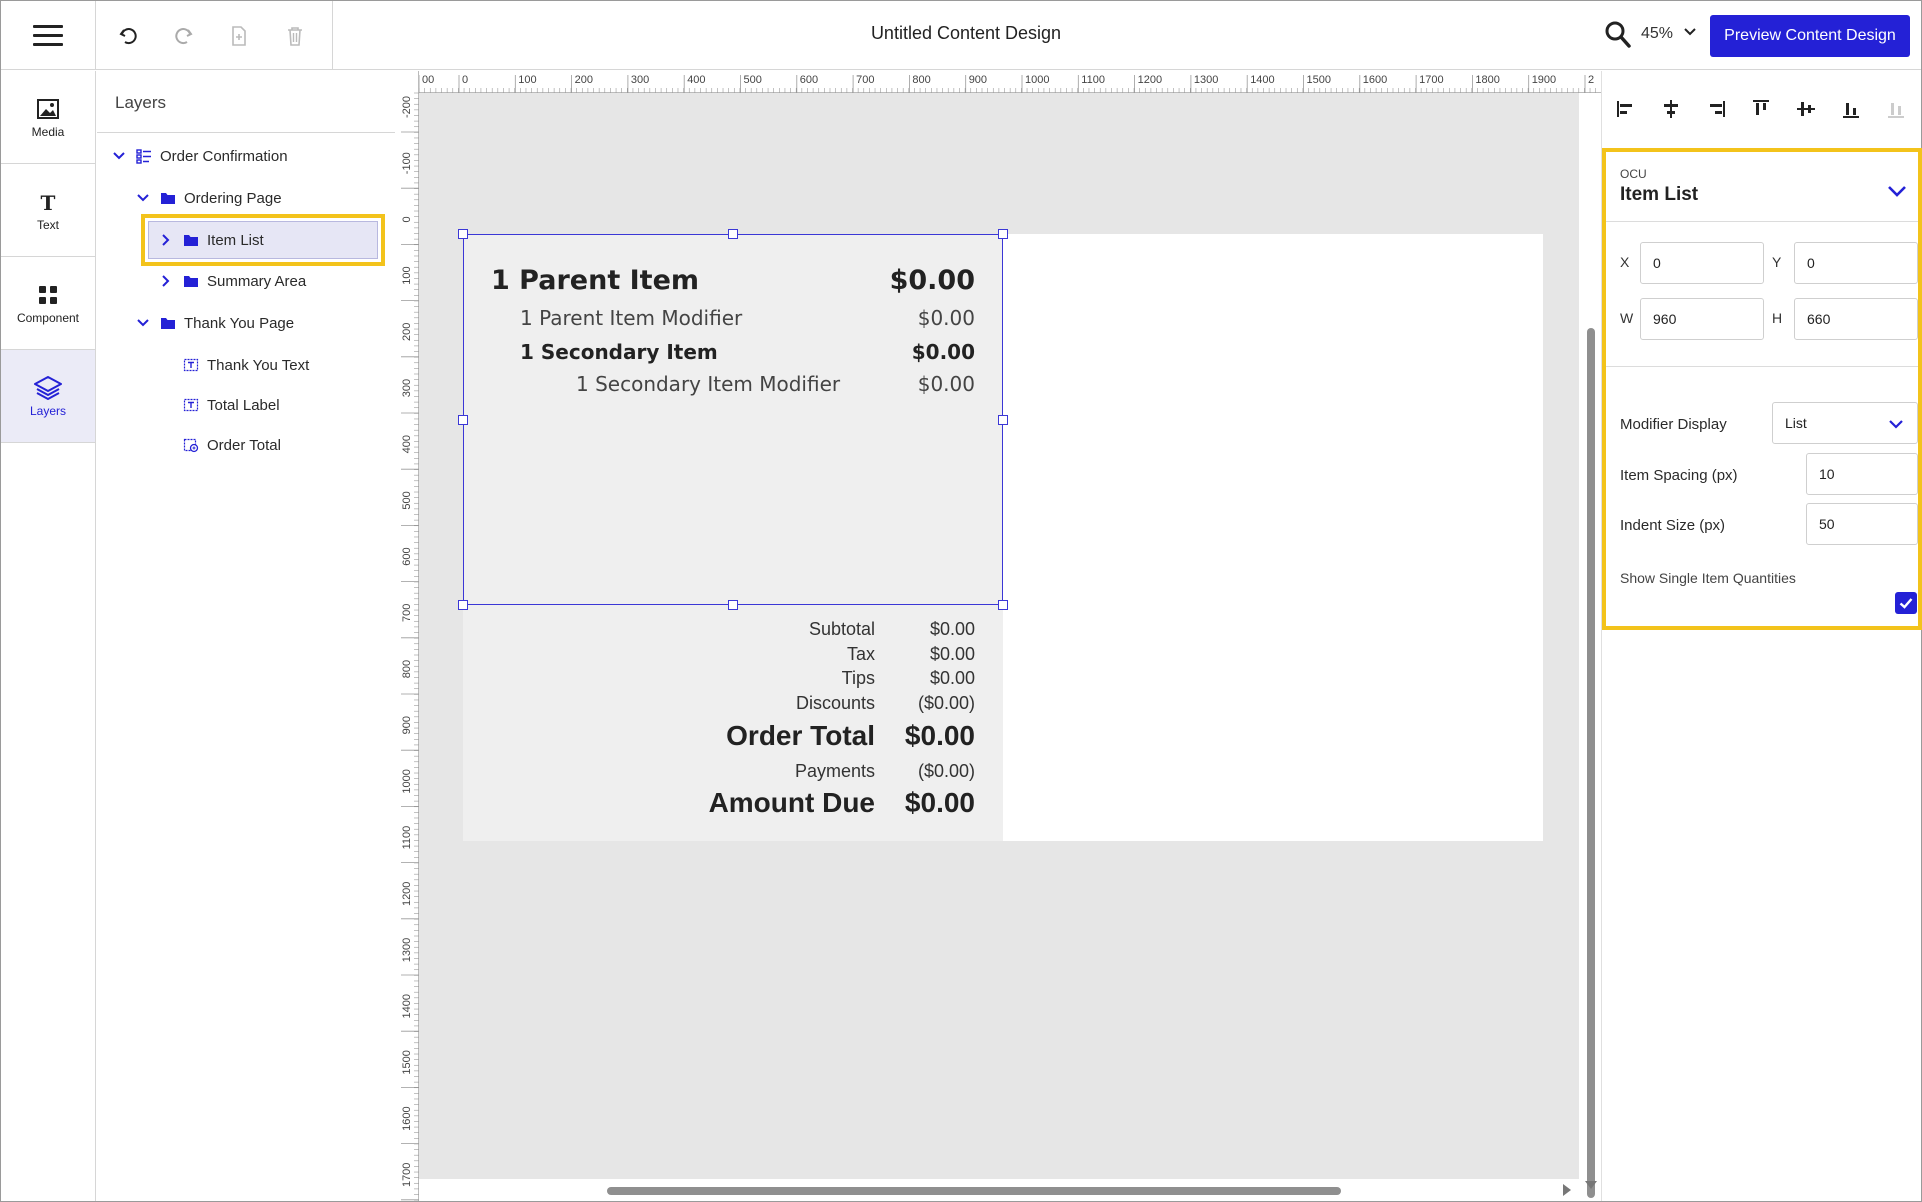  What do you see at coordinates (952, 678) in the screenshot?
I see `summary-value: $0.00` at bounding box center [952, 678].